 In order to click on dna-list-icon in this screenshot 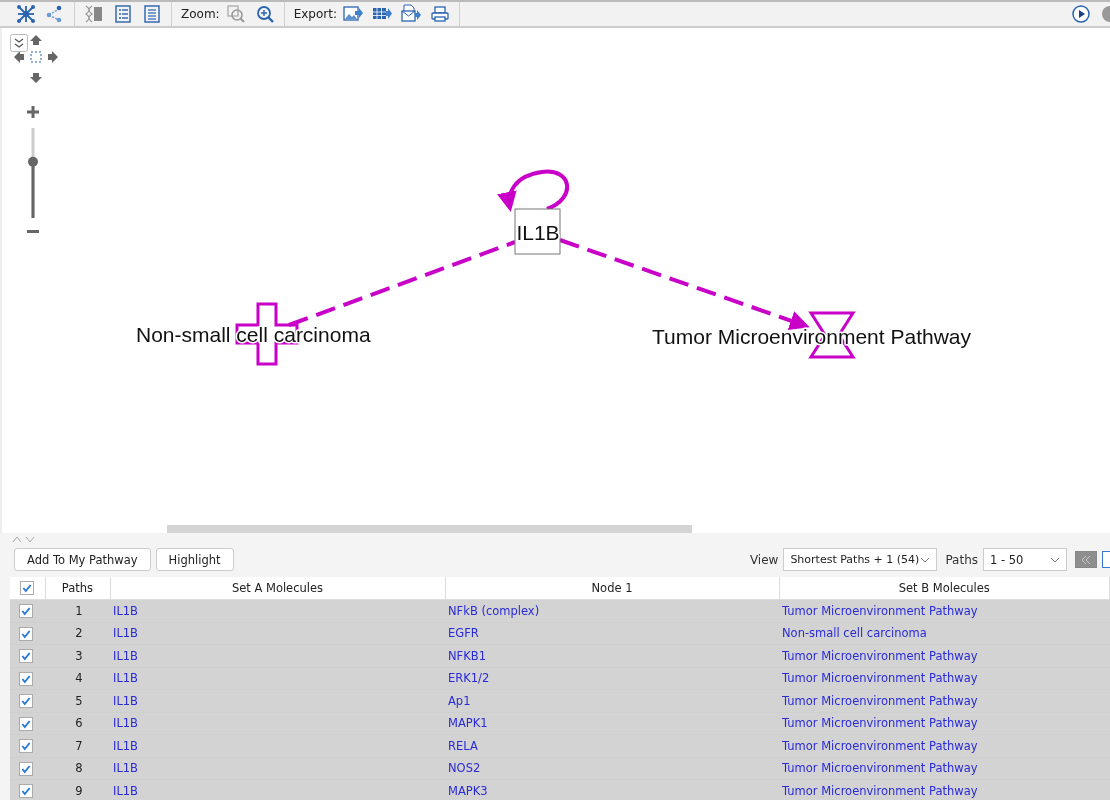, I will do `click(94, 14)`.